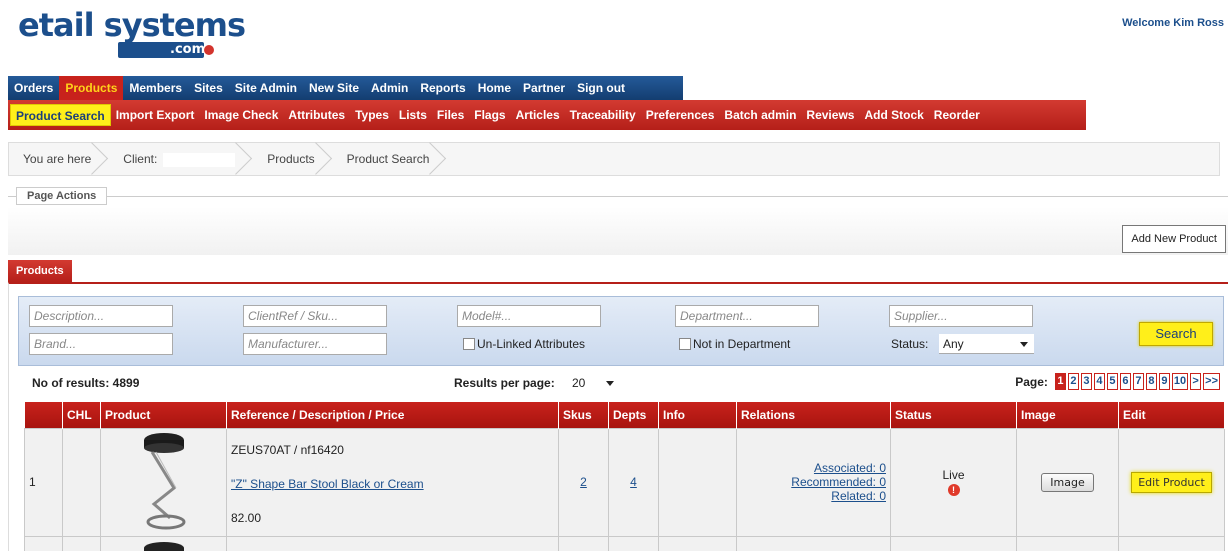 The width and height of the screenshot is (1228, 551). Describe the element at coordinates (132, 33) in the screenshot. I see `etail-logo: etail systems .com` at that location.